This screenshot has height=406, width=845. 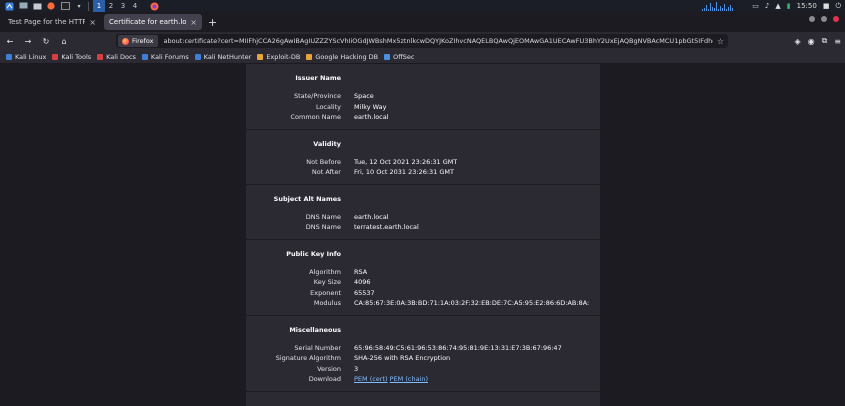 What do you see at coordinates (154, 6) in the screenshot?
I see `active-window-icon` at bounding box center [154, 6].